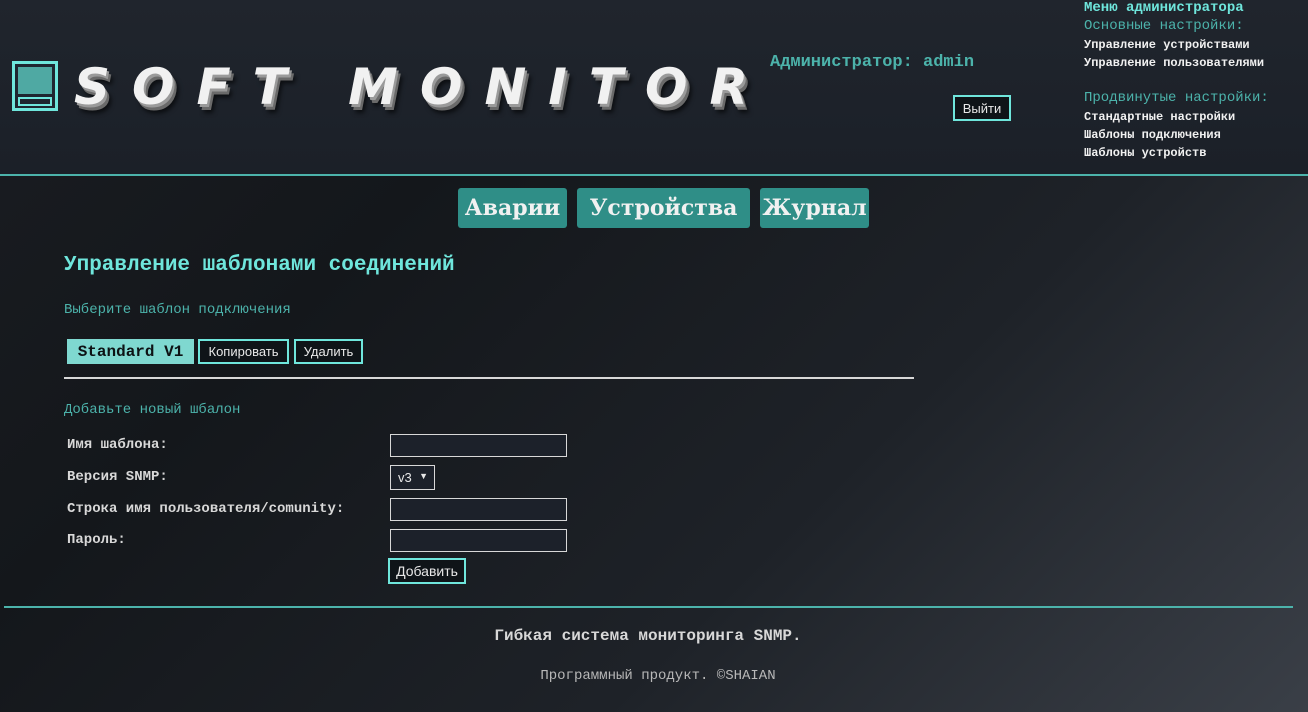  Describe the element at coordinates (512, 208) in the screenshot. I see `nav-alarms: Аварии` at that location.